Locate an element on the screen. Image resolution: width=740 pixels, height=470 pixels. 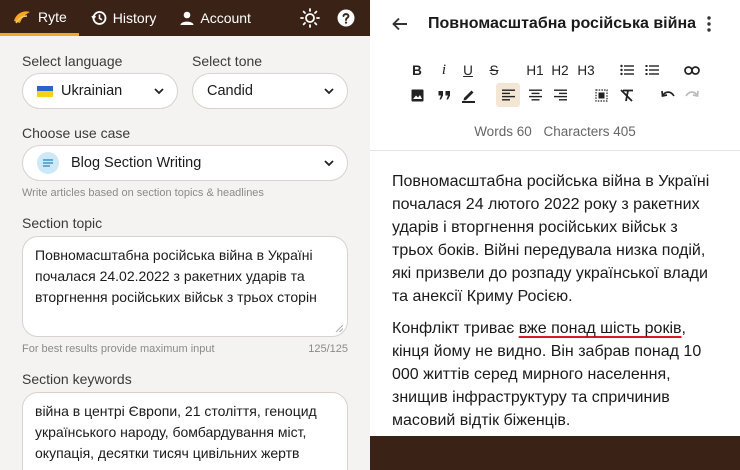
select-all-button is located at coordinates (601, 95).